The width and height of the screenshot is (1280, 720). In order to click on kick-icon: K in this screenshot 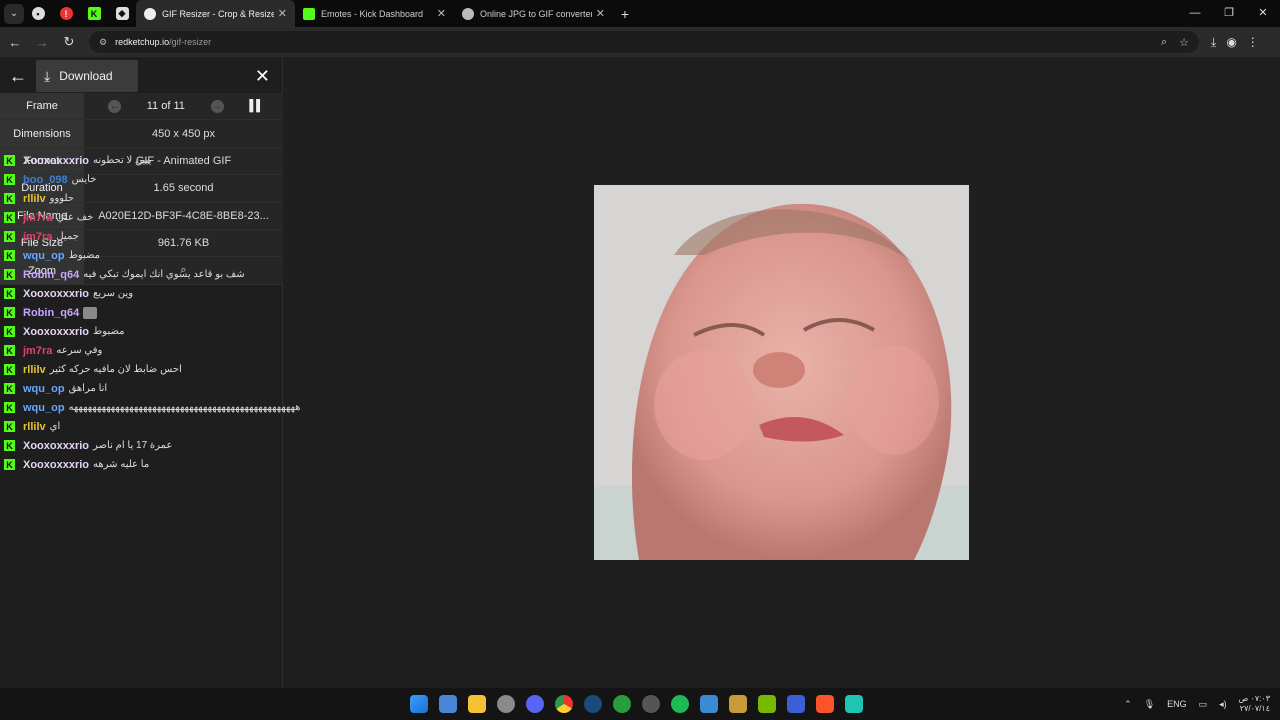, I will do `click(94, 13)`.